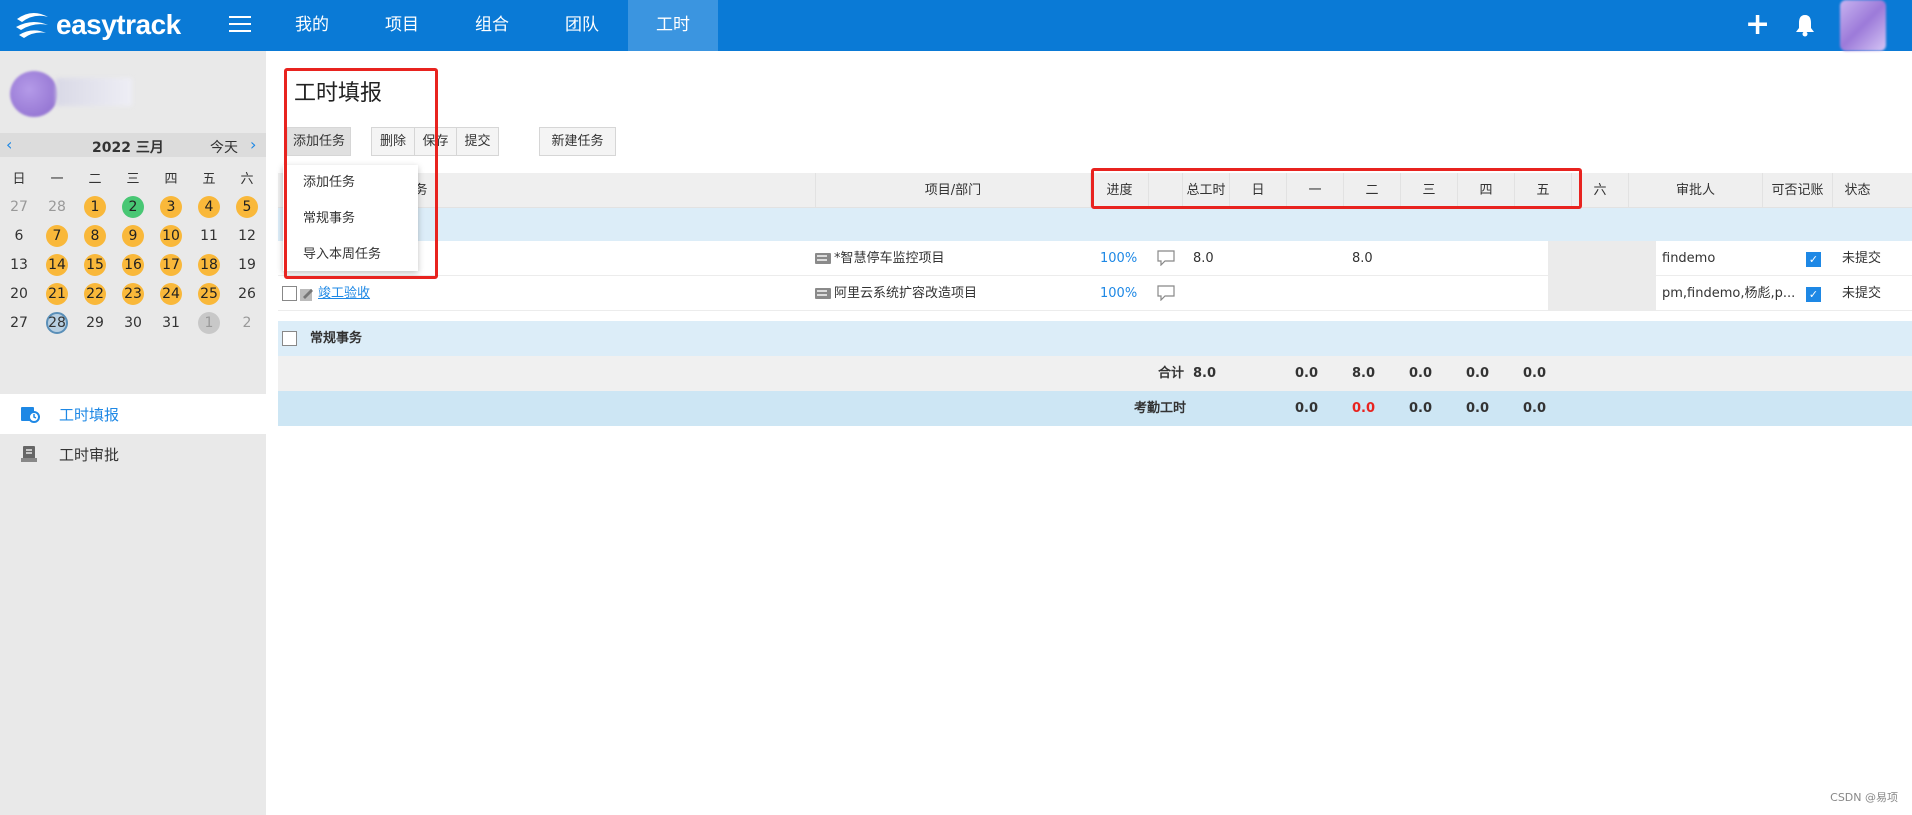  I want to click on calendar-day-number: 25, so click(209, 293).